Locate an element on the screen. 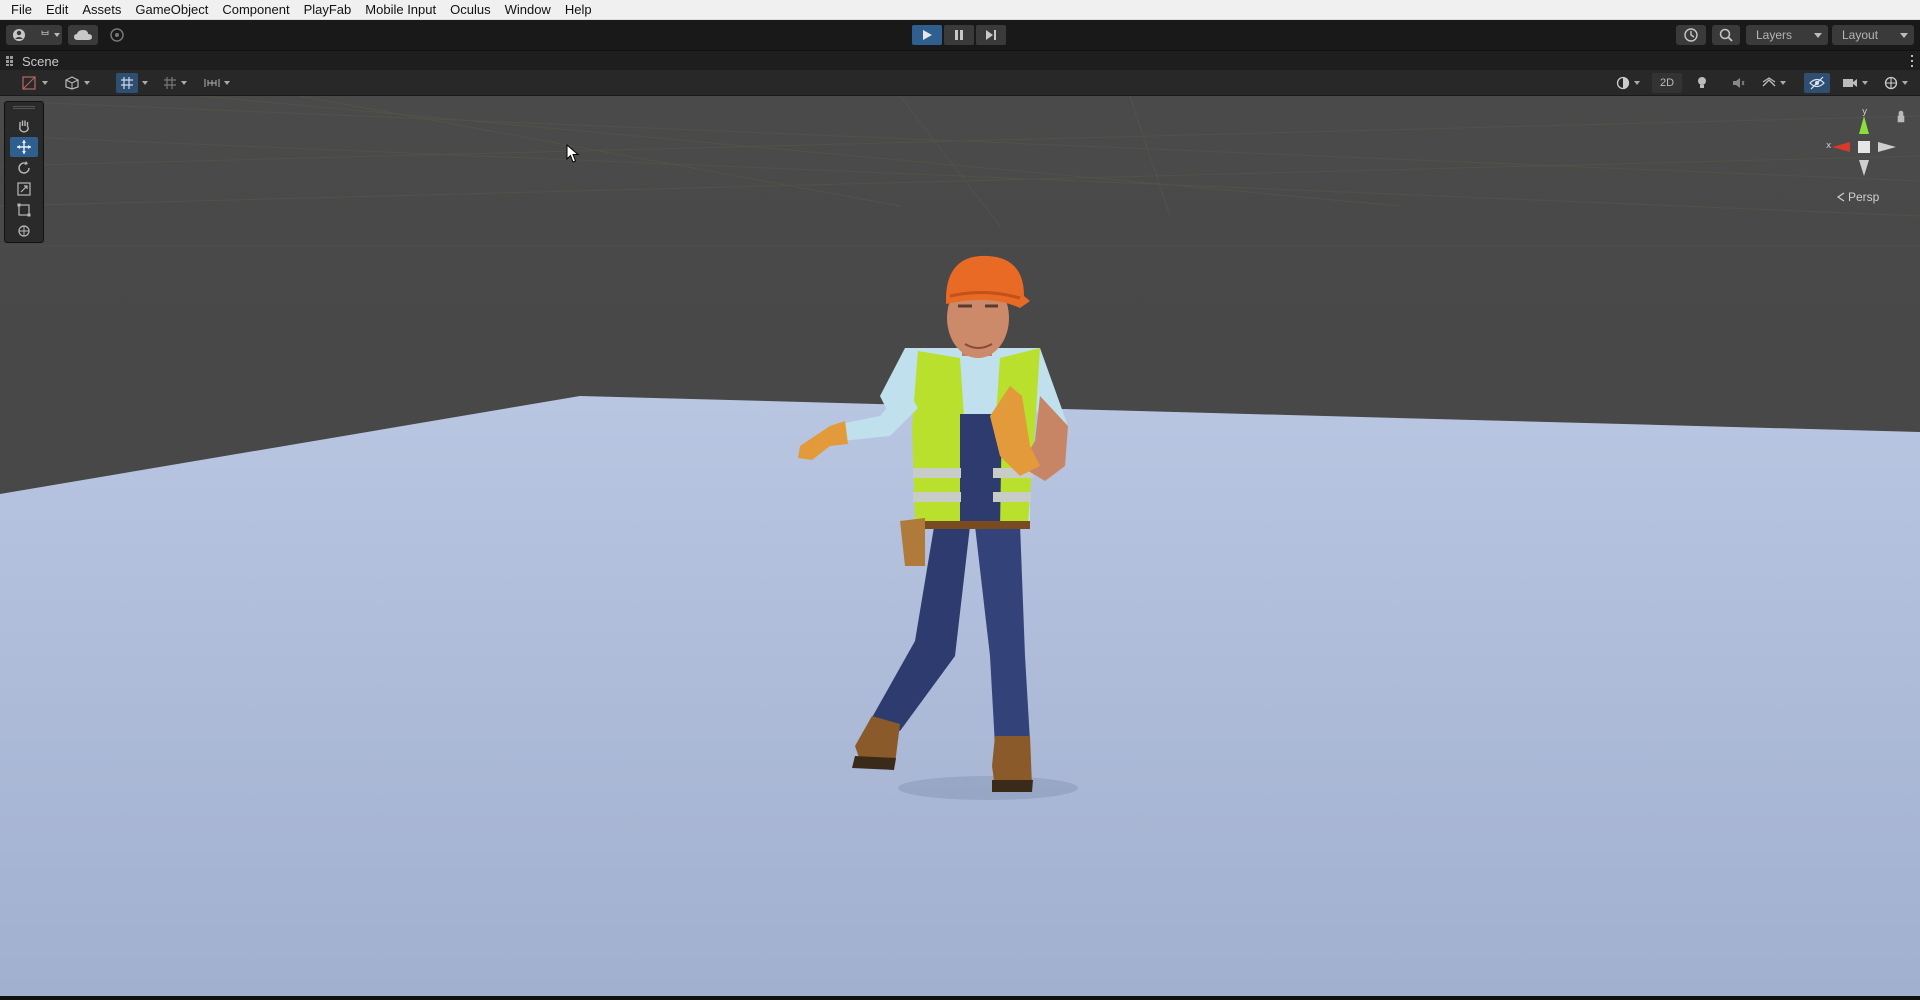  tools-palette is located at coordinates (24, 172).